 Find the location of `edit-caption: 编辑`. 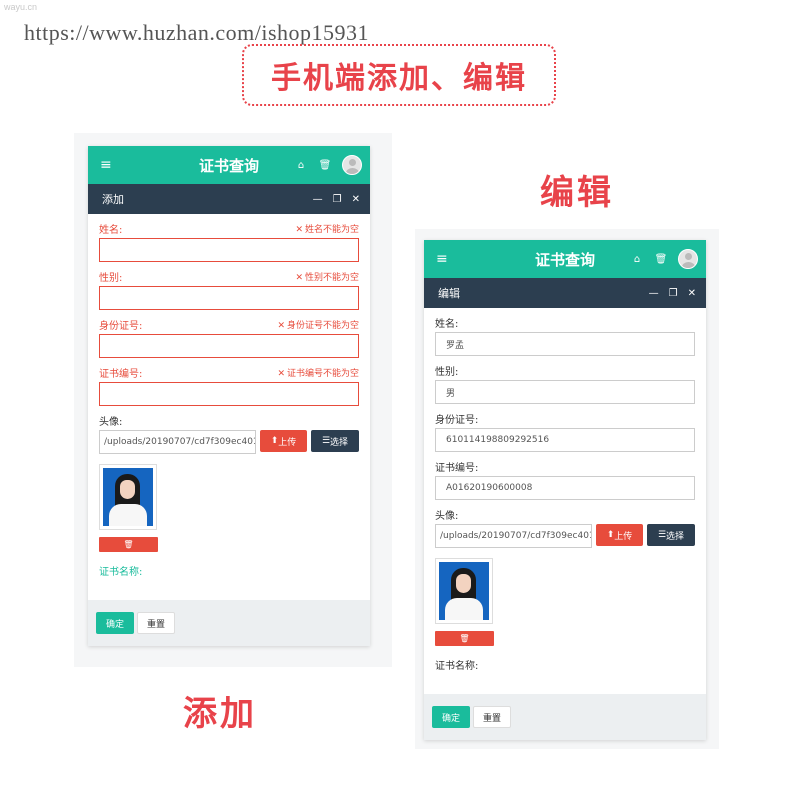

edit-caption: 编辑 is located at coordinates (577, 193).